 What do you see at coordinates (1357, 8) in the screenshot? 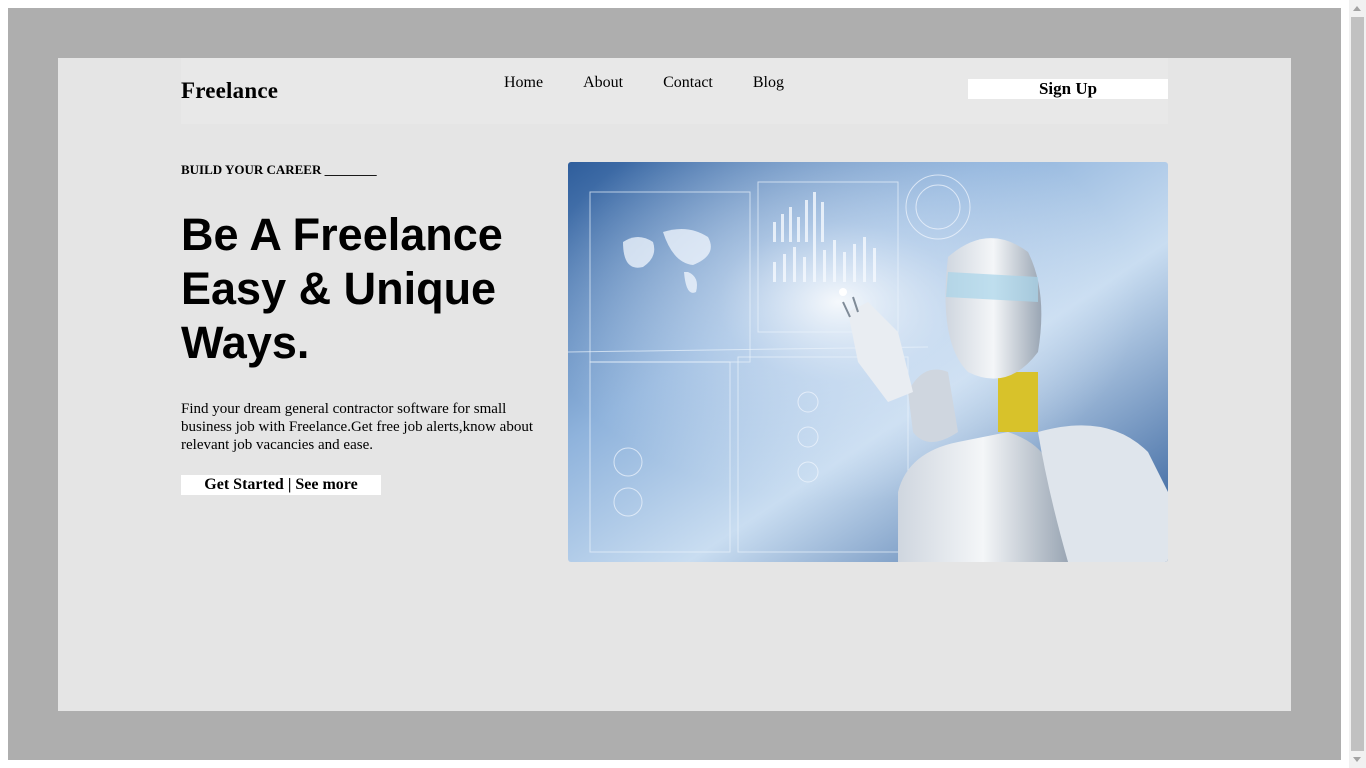
I see `scroll-up-icon` at bounding box center [1357, 8].